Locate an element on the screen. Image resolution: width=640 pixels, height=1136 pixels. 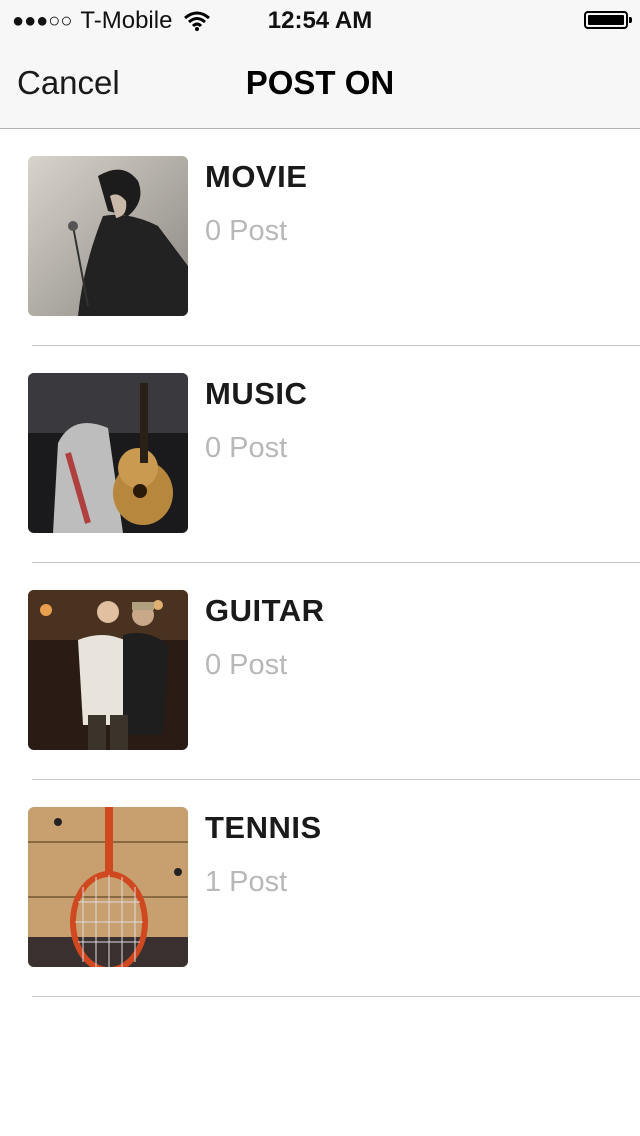
navigation-bar: Cancel POST ON is located at coordinates (320, 84).